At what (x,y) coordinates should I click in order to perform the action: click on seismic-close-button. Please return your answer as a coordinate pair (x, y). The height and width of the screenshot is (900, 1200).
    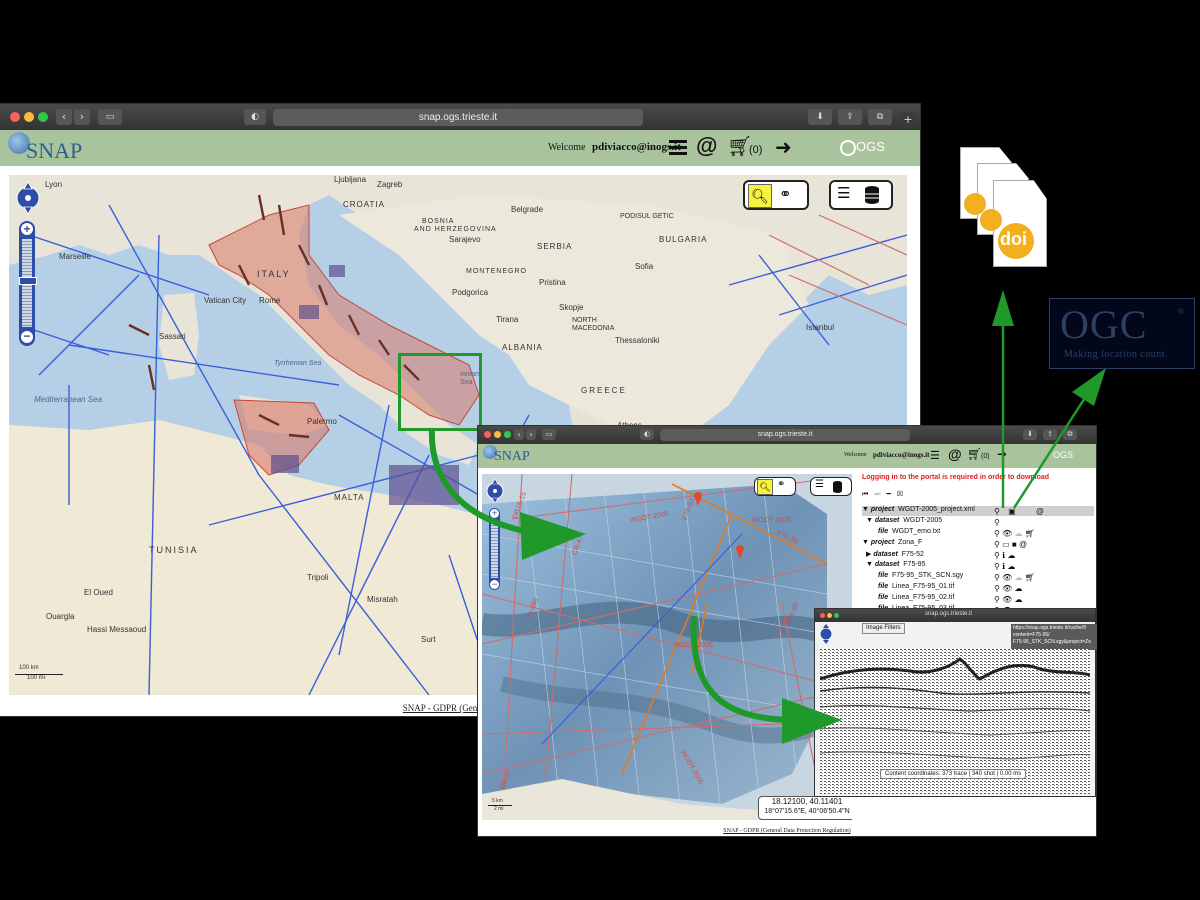
    Looking at the image, I should click on (822, 615).